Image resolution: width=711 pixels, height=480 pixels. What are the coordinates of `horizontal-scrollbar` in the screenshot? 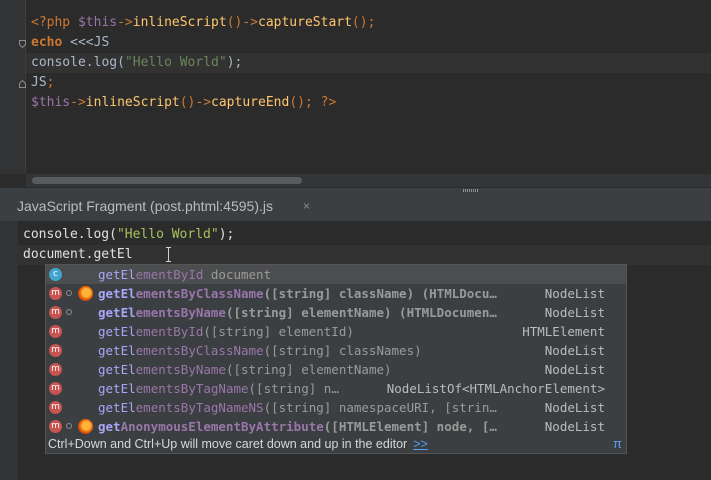 It's located at (368, 180).